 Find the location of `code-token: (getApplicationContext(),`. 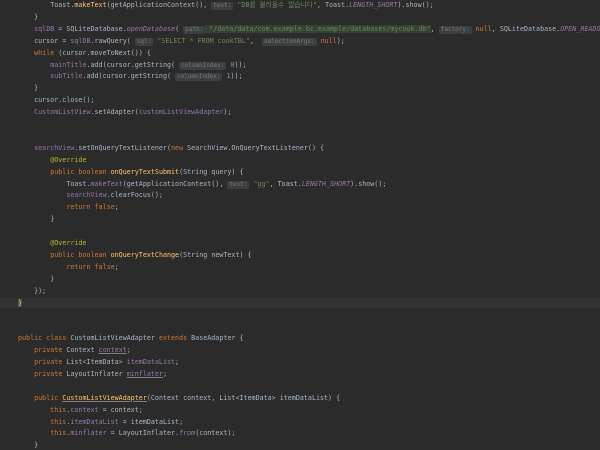

code-token: (getApplicationContext(), is located at coordinates (159, 5).